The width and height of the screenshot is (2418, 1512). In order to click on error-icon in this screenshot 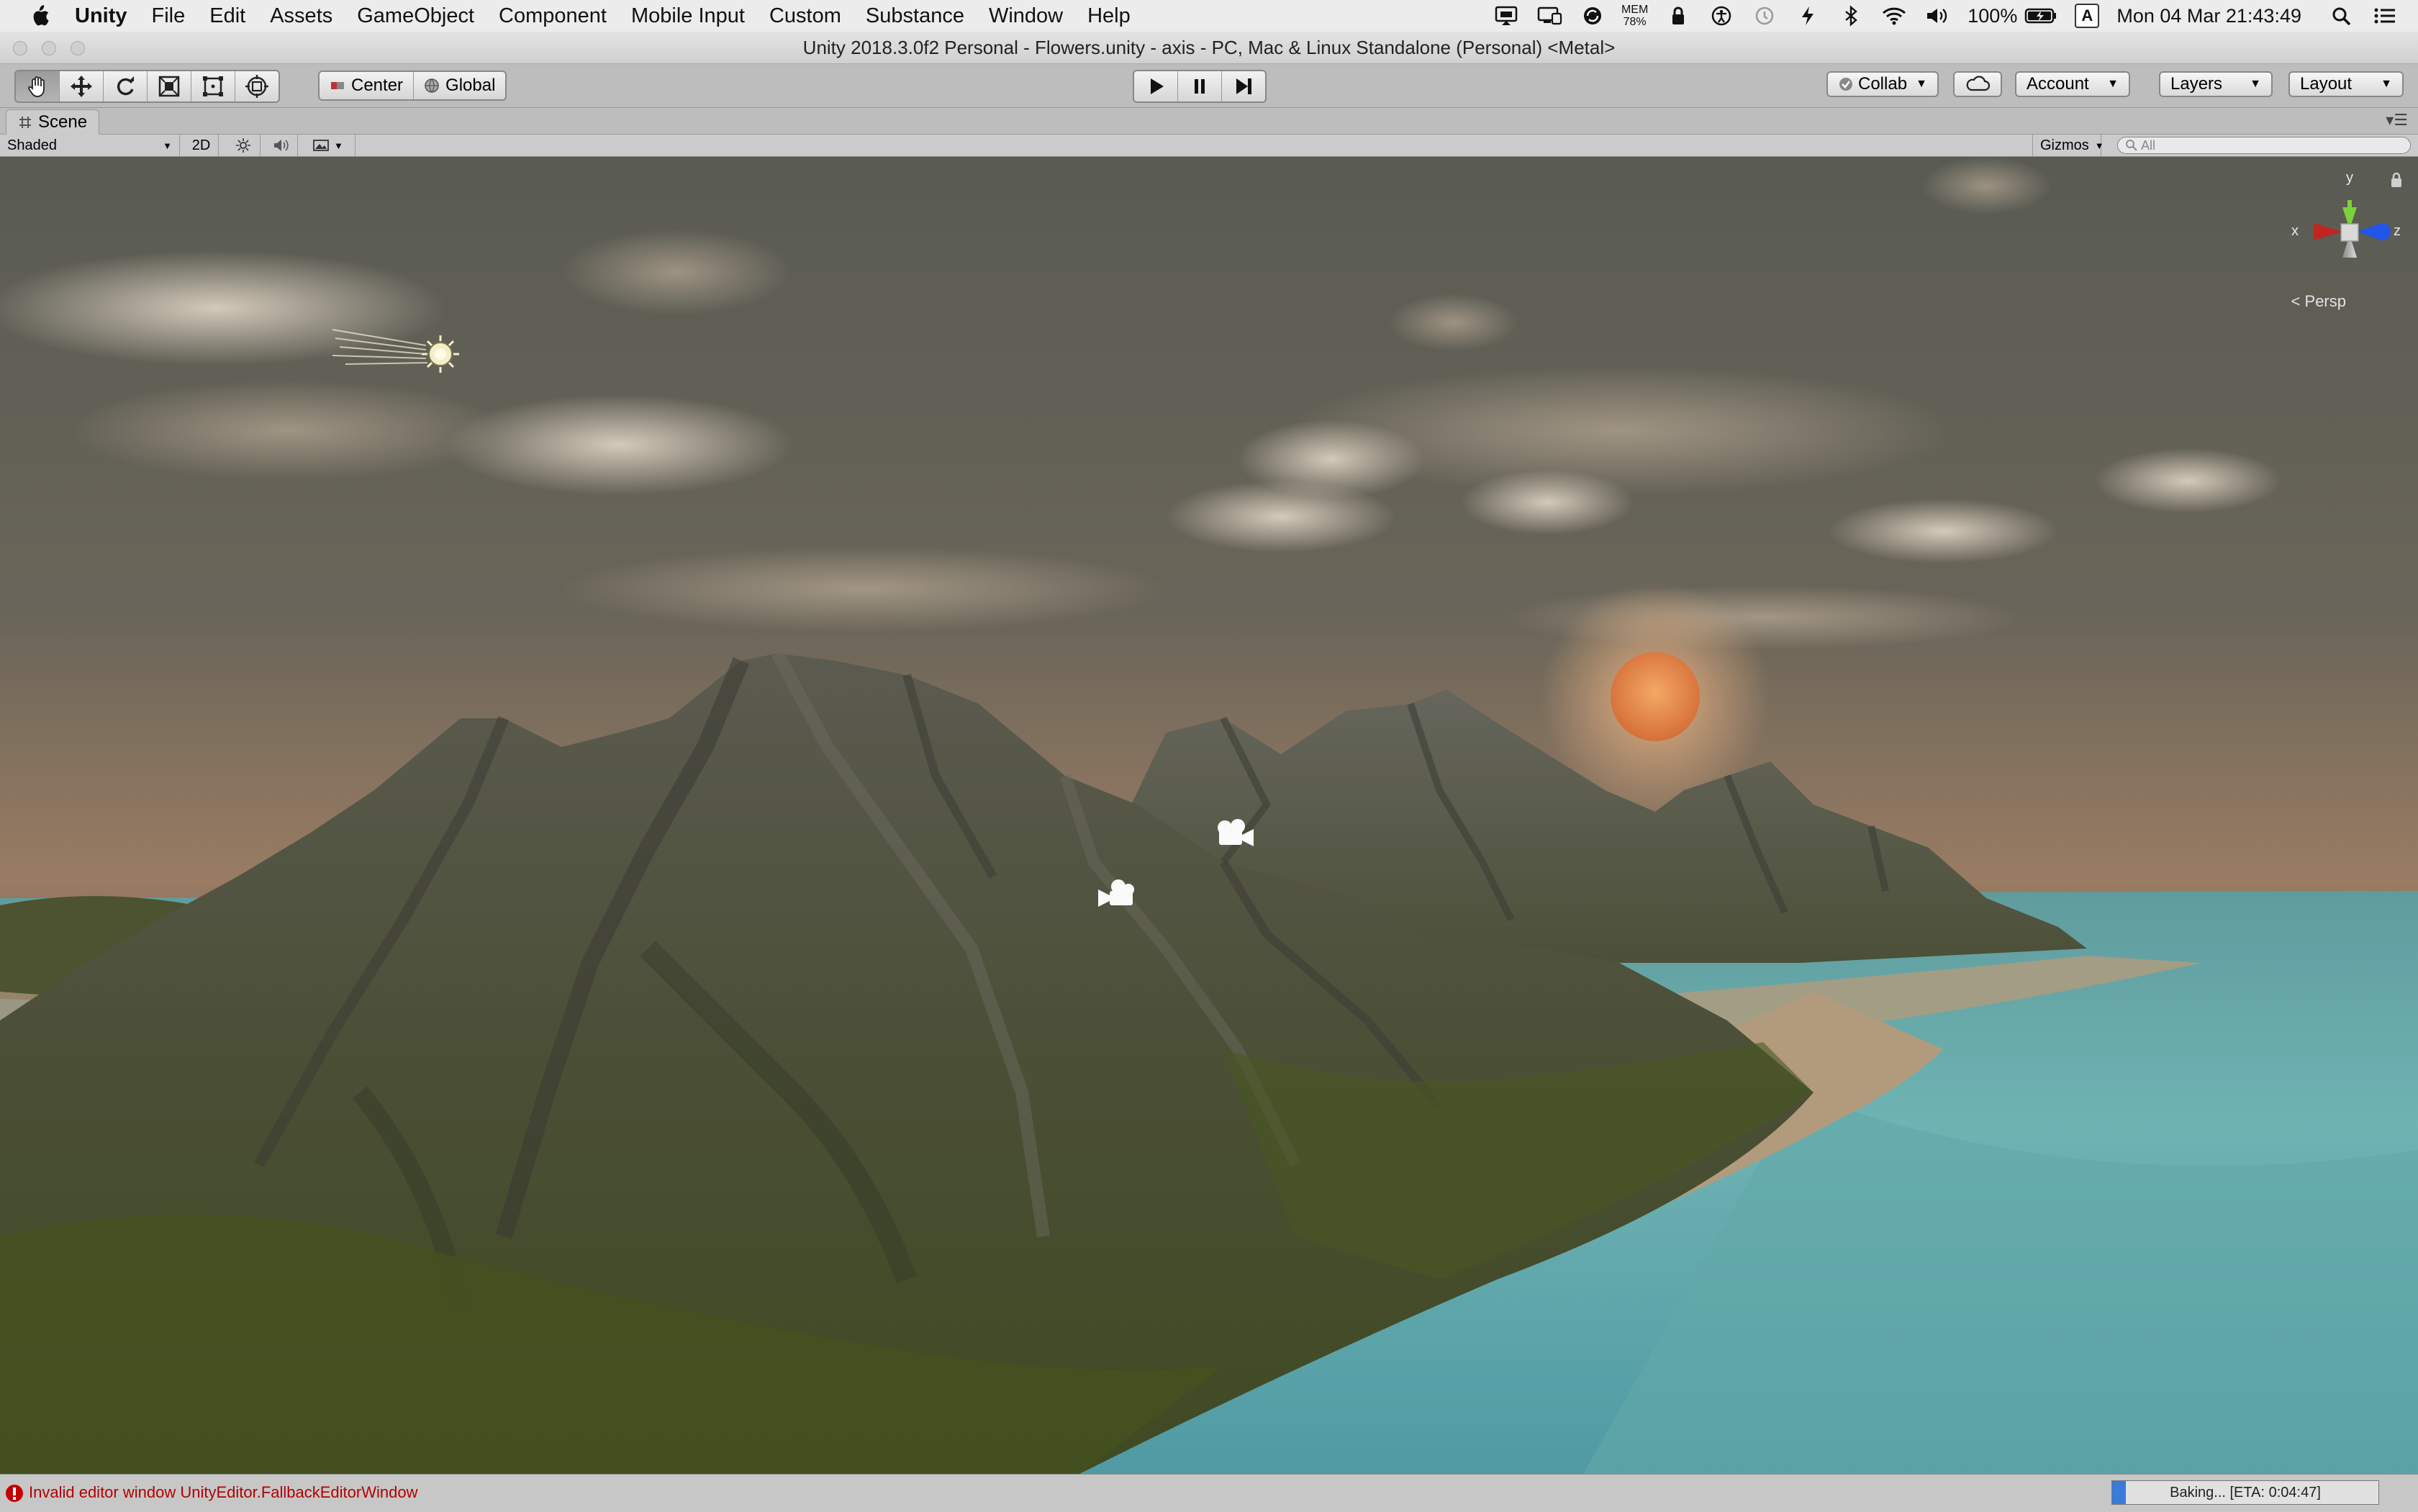, I will do `click(14, 1494)`.